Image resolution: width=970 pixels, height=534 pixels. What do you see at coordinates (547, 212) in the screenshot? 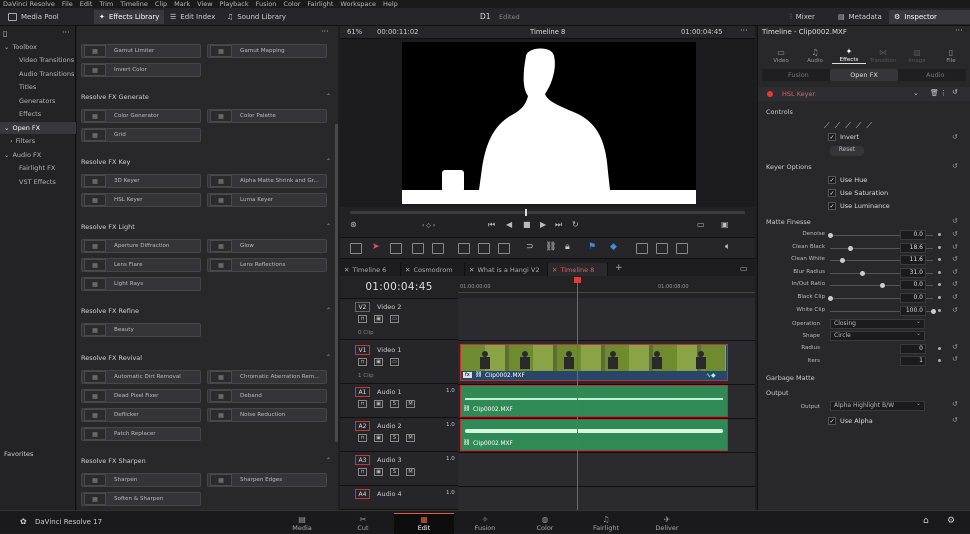
I see `viewer-scrubber` at bounding box center [547, 212].